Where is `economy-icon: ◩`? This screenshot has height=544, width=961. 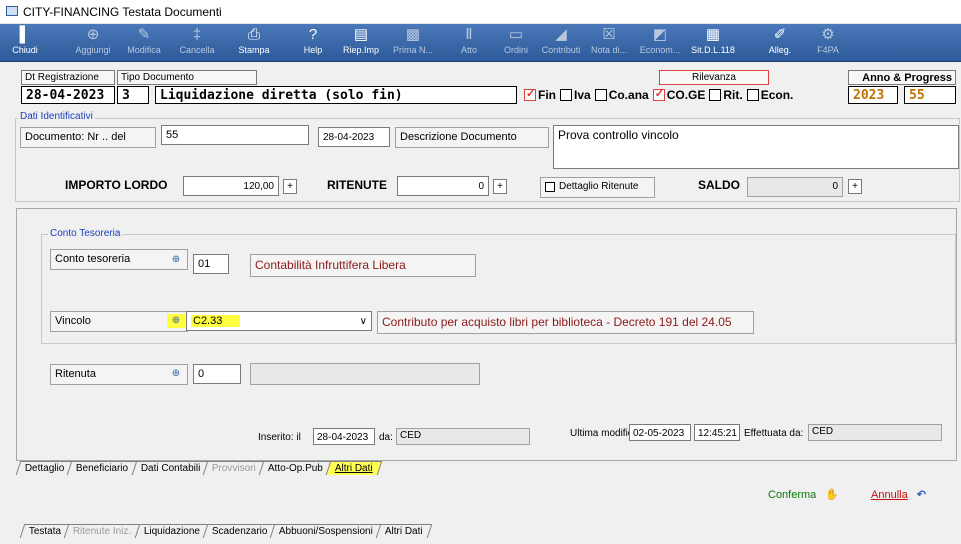
economy-icon: ◩ is located at coordinates (660, 34).